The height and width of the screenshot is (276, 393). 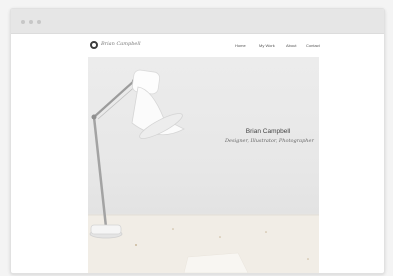 What do you see at coordinates (121, 44) in the screenshot?
I see `site-brand: Brian Campbell` at bounding box center [121, 44].